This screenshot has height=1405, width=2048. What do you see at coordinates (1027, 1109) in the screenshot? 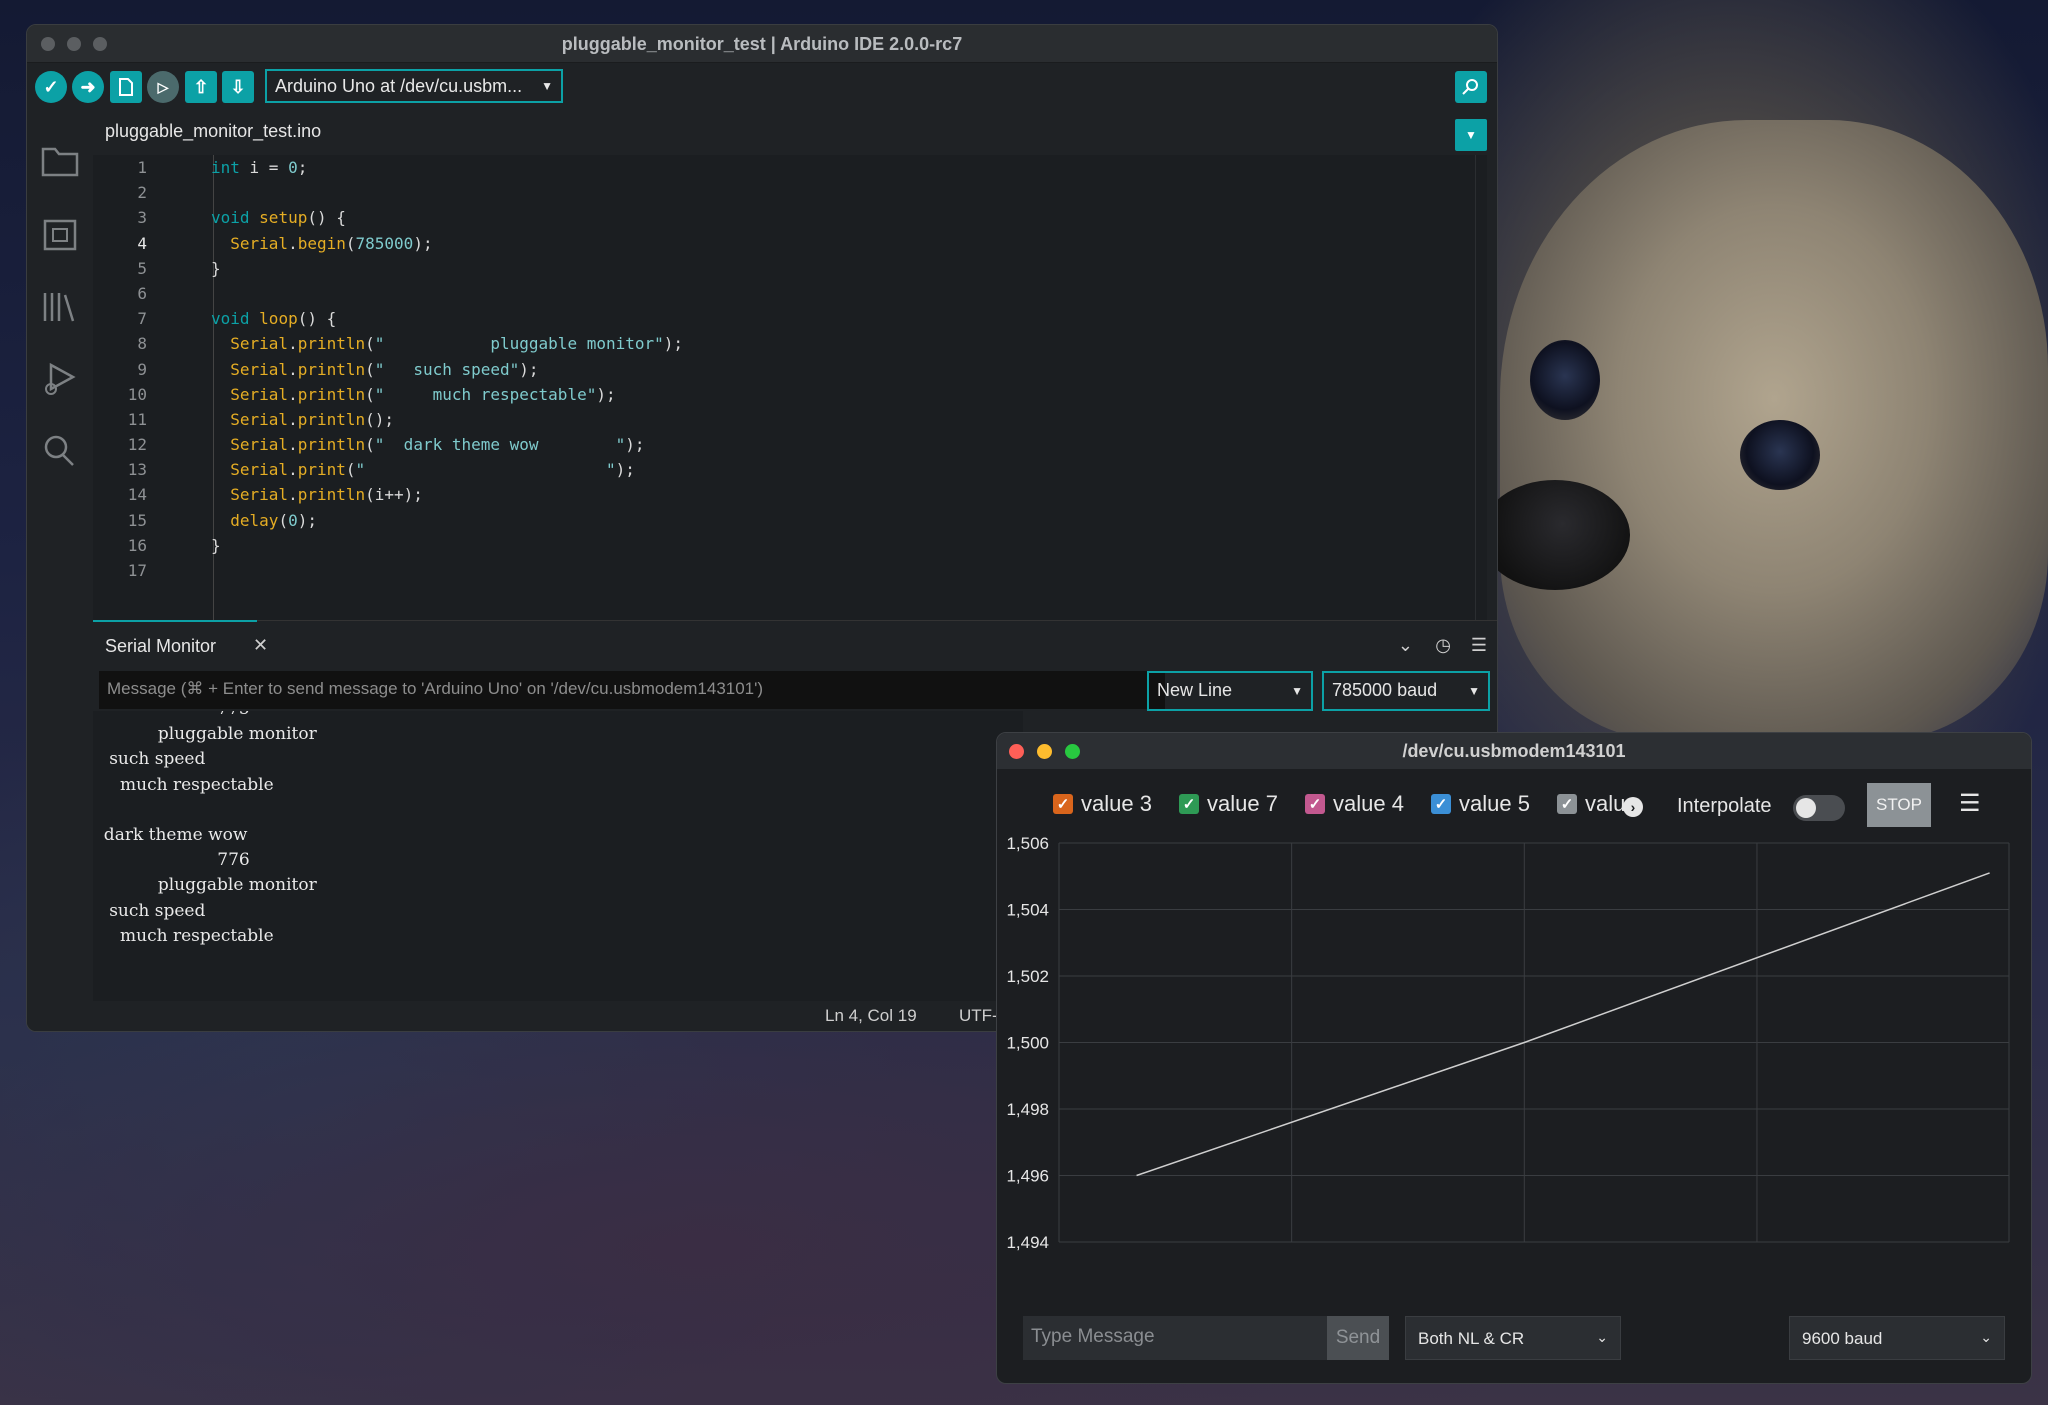
I see `y-tick-label: 1,498` at bounding box center [1027, 1109].